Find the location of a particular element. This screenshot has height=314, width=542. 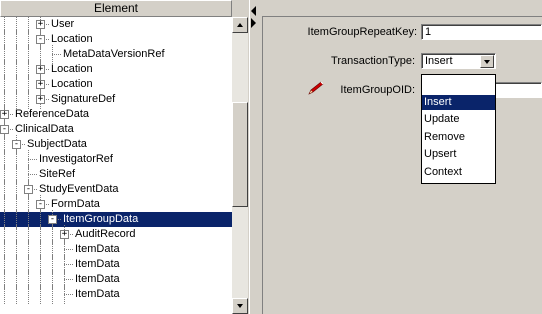

transaction-type-label: TransactionType: is located at coordinates (373, 61).